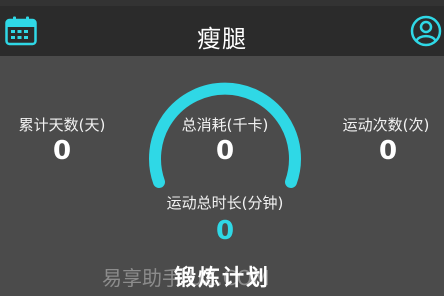  Describe the element at coordinates (225, 231) in the screenshot. I see `duration-value: 0` at that location.